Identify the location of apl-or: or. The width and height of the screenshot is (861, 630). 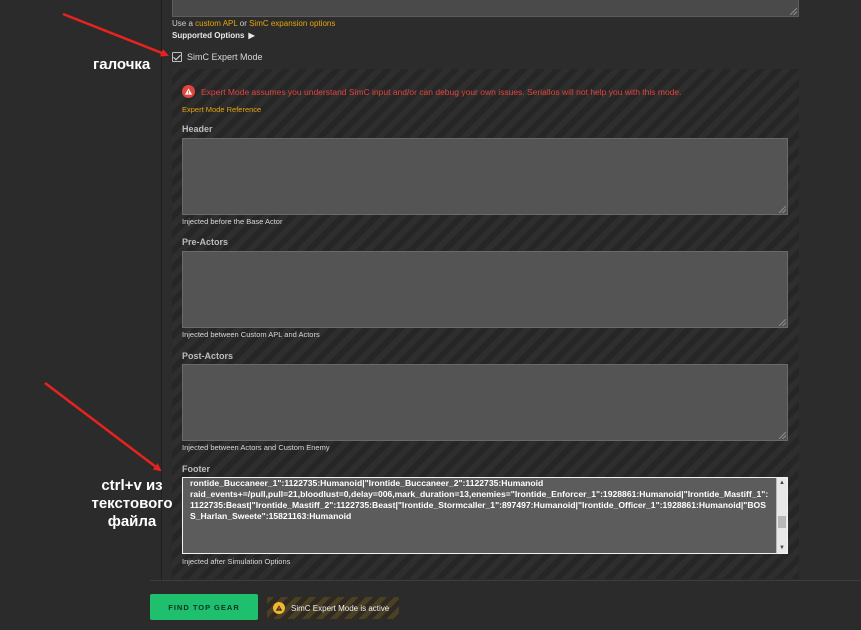
(243, 23).